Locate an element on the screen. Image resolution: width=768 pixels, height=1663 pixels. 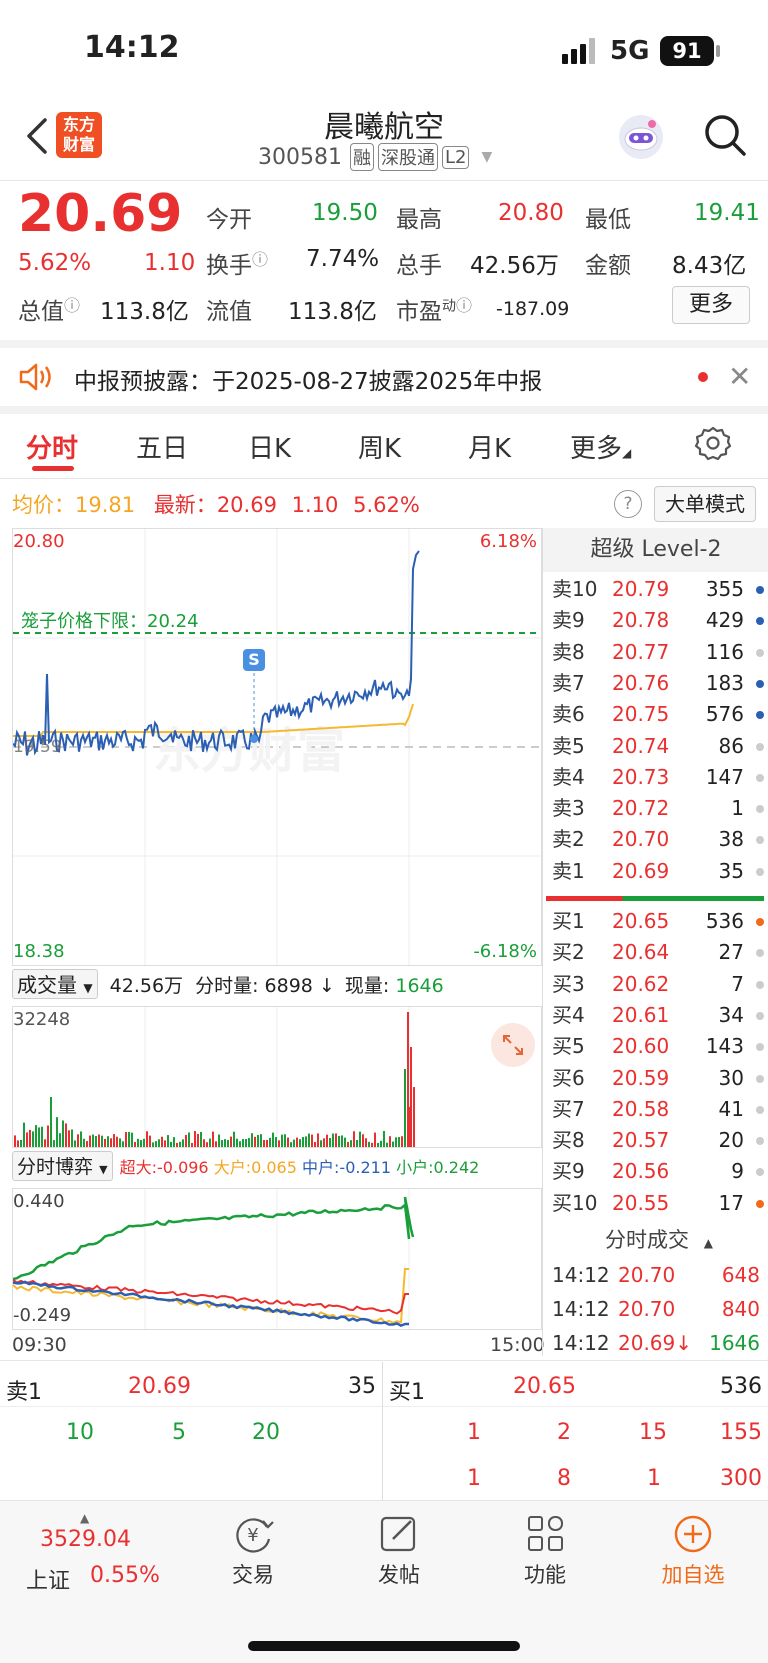
nav-function: 功能 is located at coordinates (545, 1556).